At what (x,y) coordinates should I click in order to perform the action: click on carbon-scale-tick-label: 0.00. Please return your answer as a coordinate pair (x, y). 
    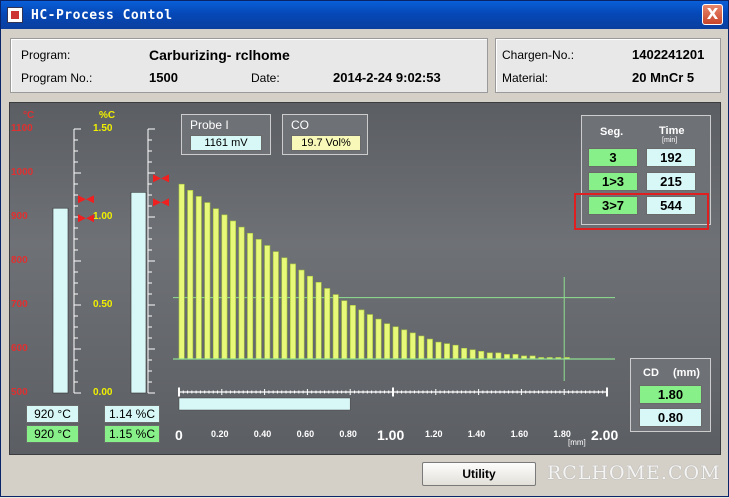
    Looking at the image, I should click on (103, 392).